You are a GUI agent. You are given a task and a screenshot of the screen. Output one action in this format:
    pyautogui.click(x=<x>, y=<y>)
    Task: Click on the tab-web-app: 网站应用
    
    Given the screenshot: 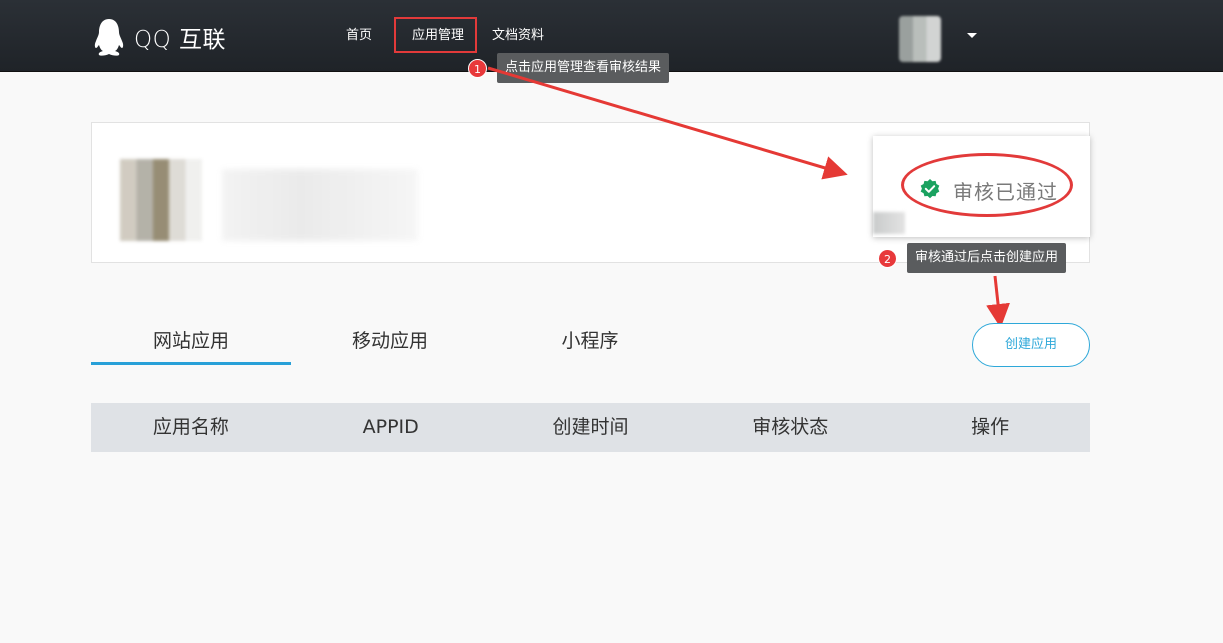 What is the action you would take?
    pyautogui.click(x=191, y=341)
    